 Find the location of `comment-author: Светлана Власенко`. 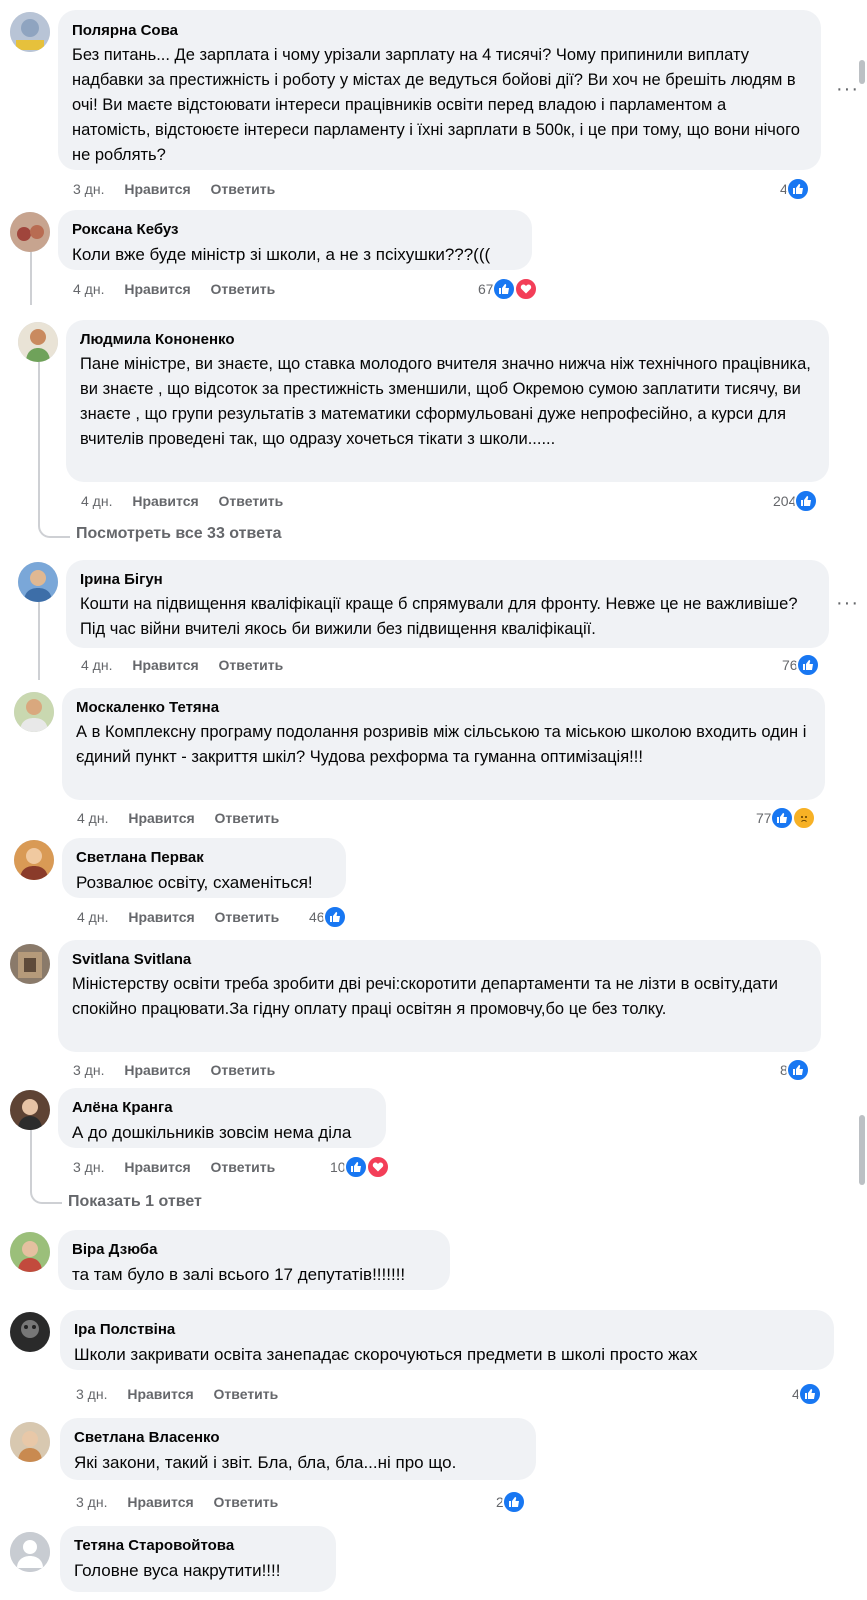

comment-author: Светлана Власенко is located at coordinates (298, 1438).